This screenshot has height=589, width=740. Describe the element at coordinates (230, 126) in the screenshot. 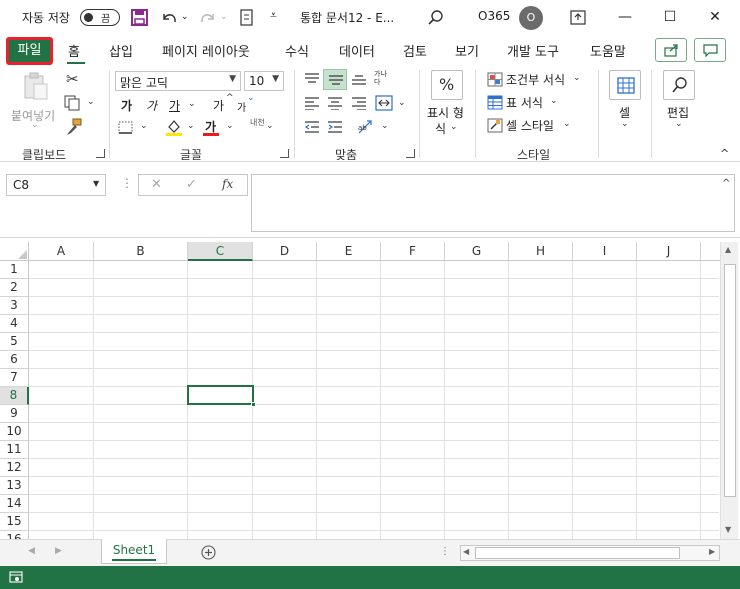

I see `font-color-dropdown-icon: ⌄` at that location.